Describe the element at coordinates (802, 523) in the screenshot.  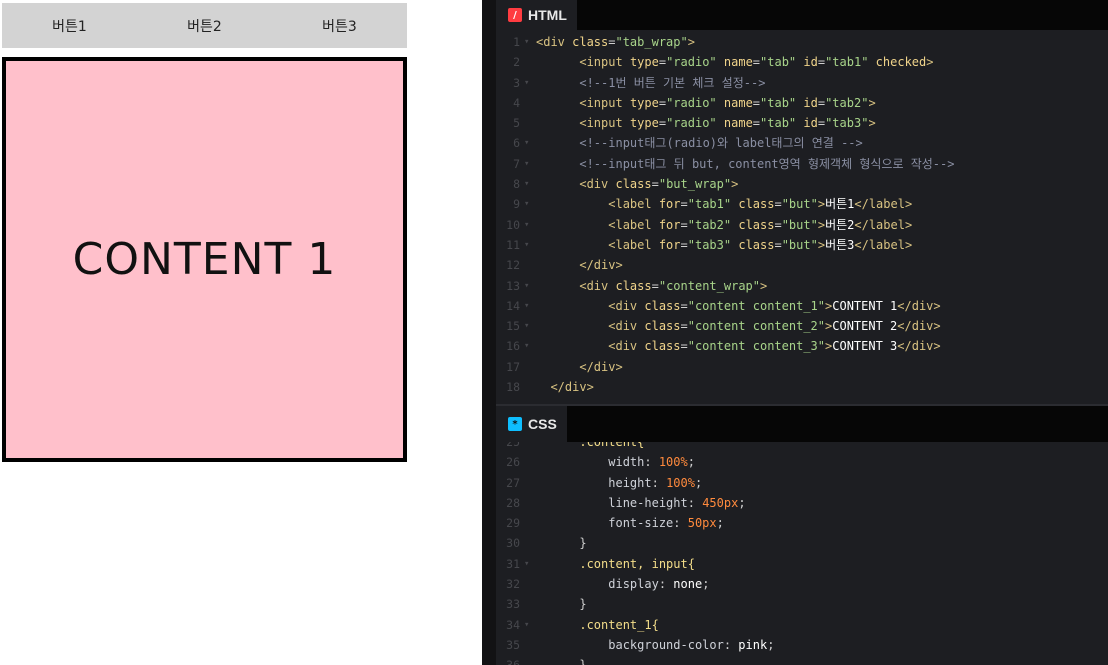
I see `code-line: 29 font-size: 50px;` at that location.